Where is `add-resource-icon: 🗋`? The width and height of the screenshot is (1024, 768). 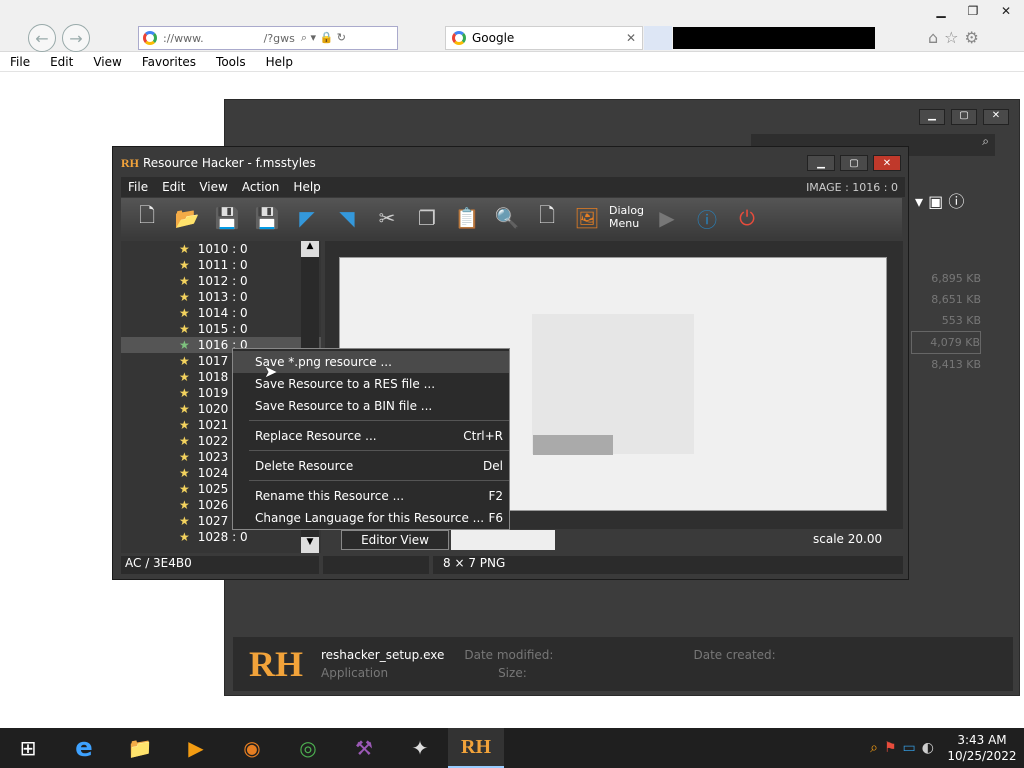
add-resource-icon: 🗋 is located at coordinates (547, 218).